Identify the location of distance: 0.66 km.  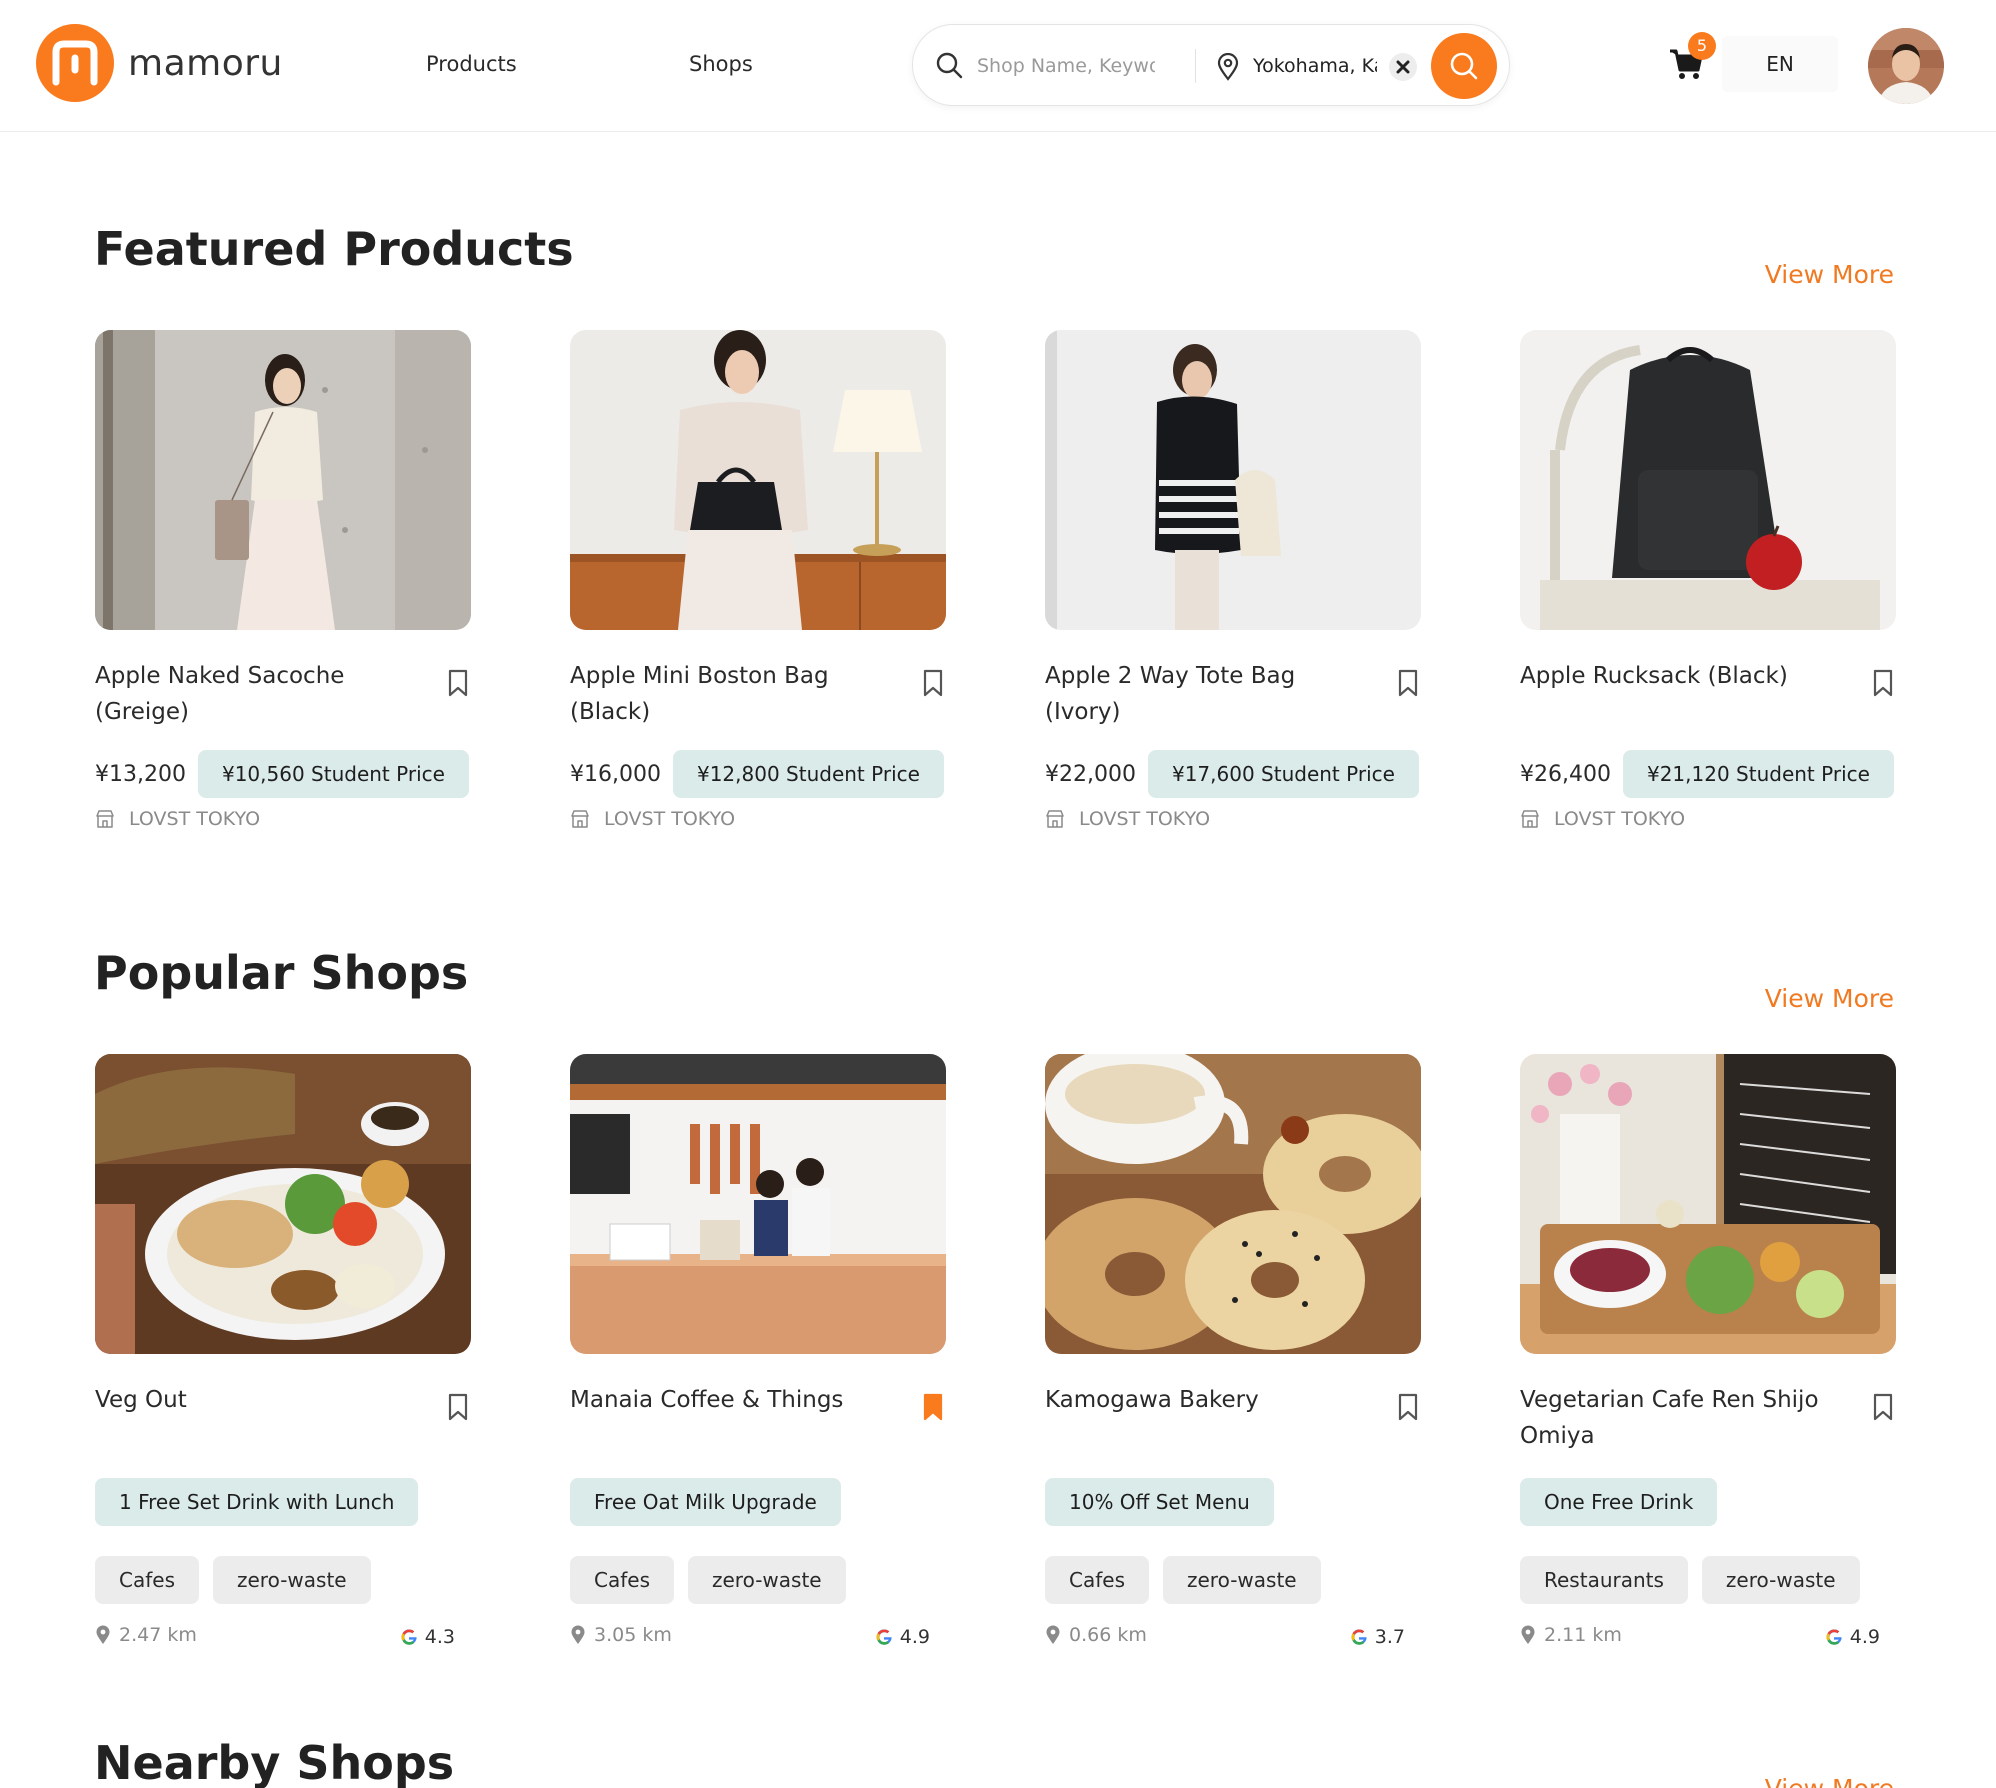
(1096, 1635).